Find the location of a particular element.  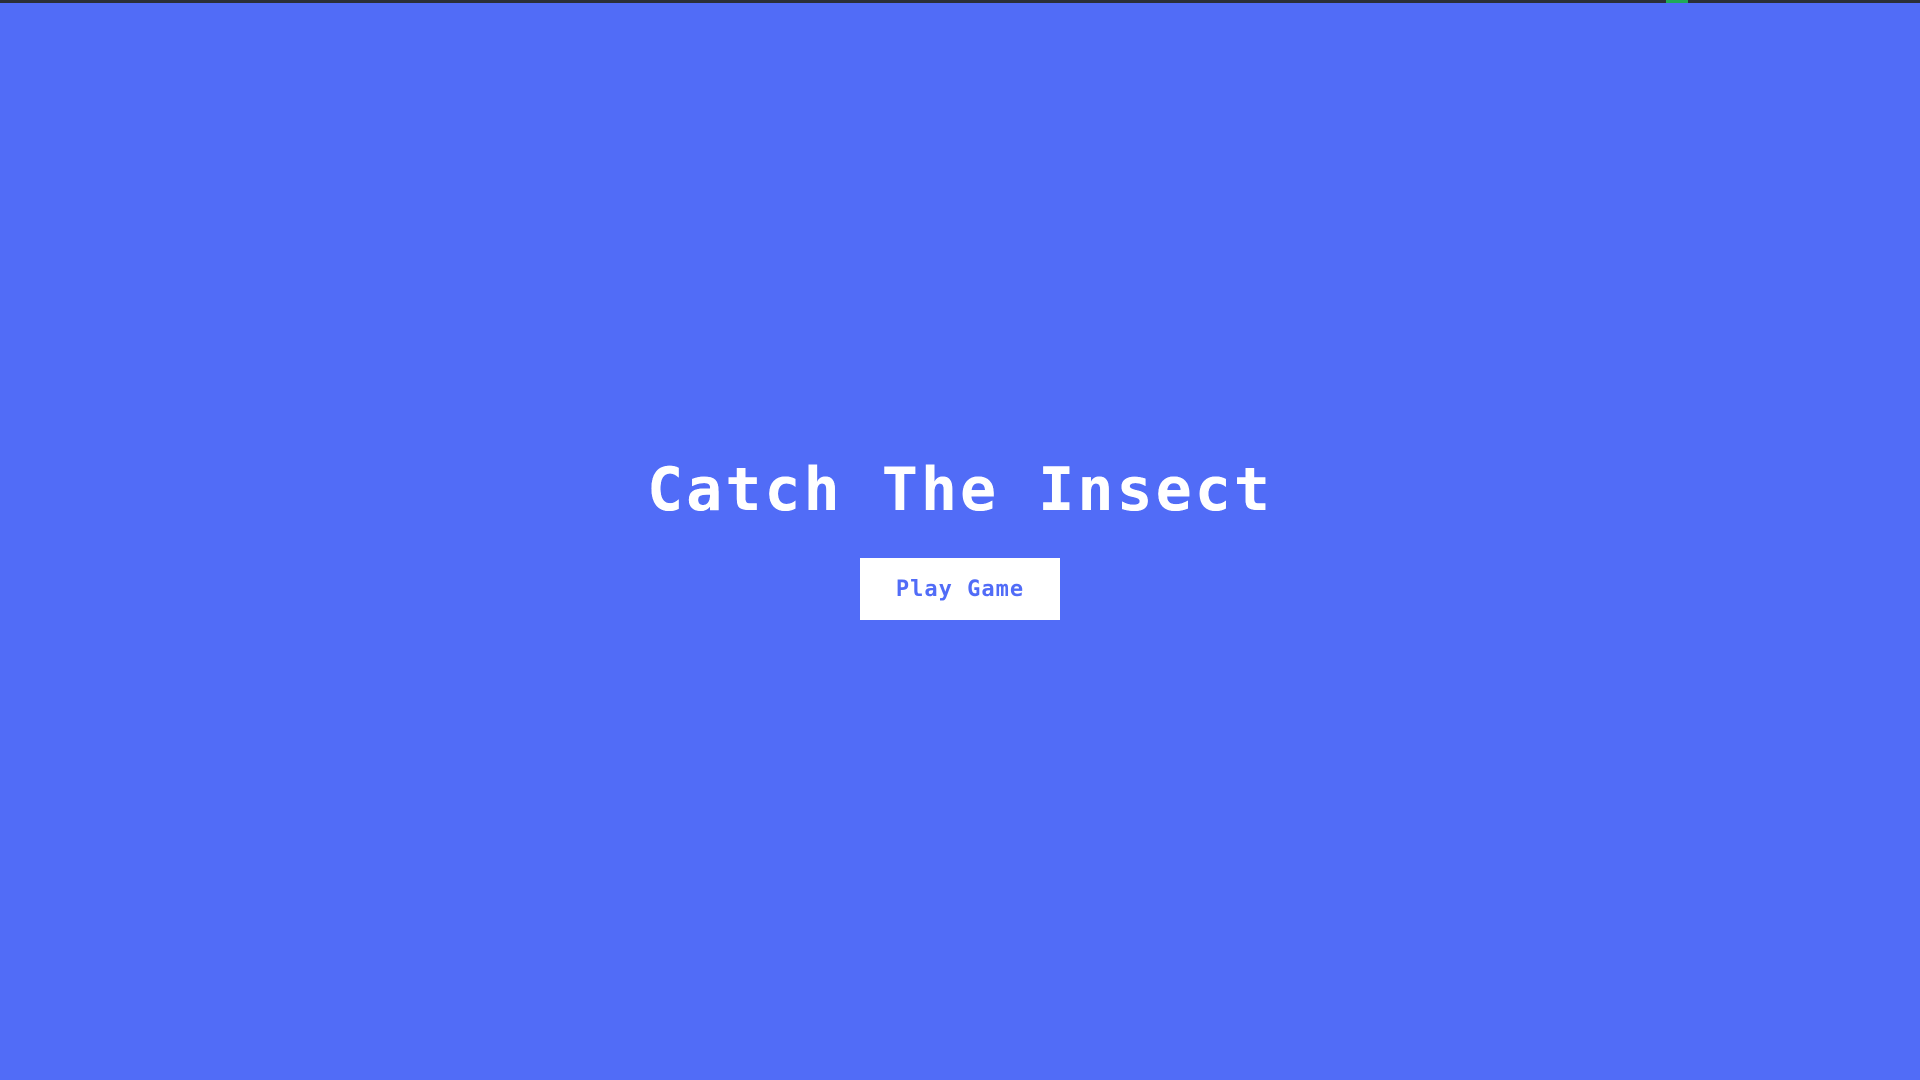

game-title: Catch The Insect is located at coordinates (960, 490).